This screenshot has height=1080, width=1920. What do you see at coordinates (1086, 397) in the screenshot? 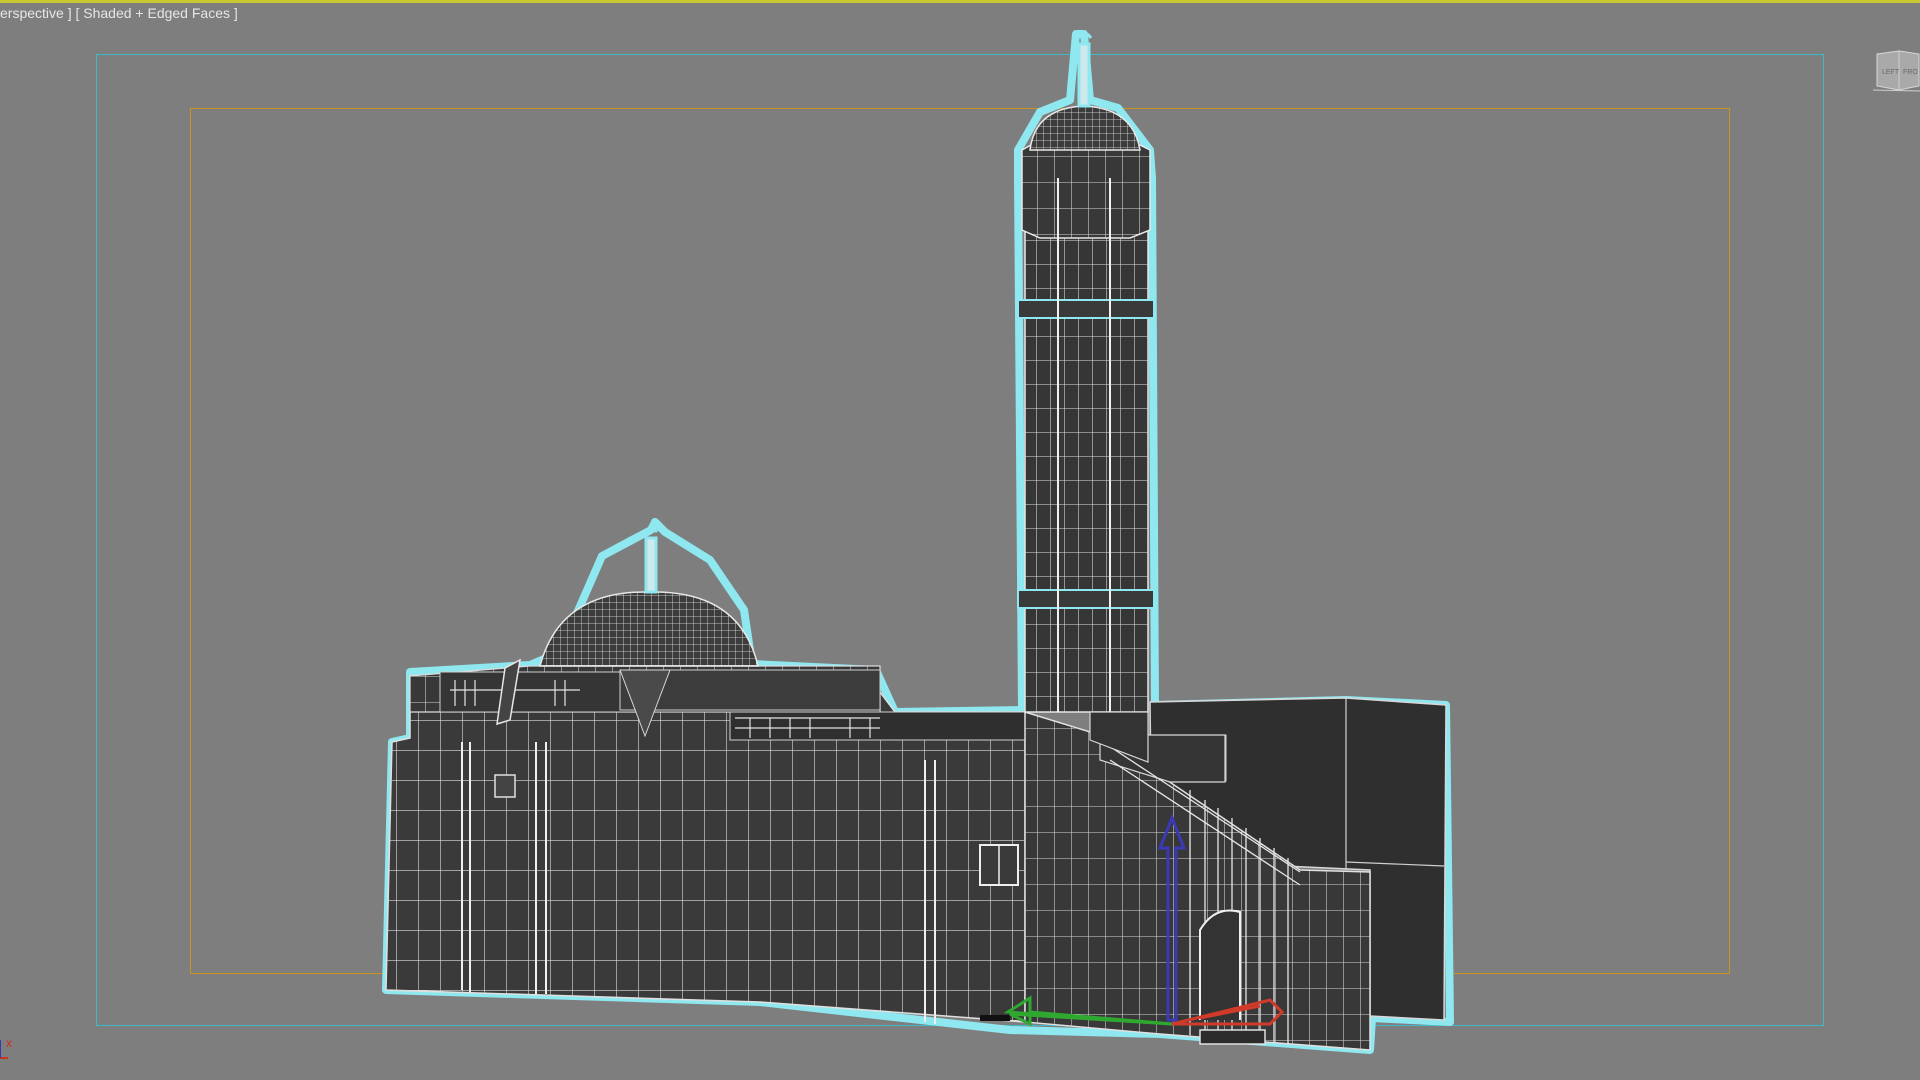
I see `minaret` at bounding box center [1086, 397].